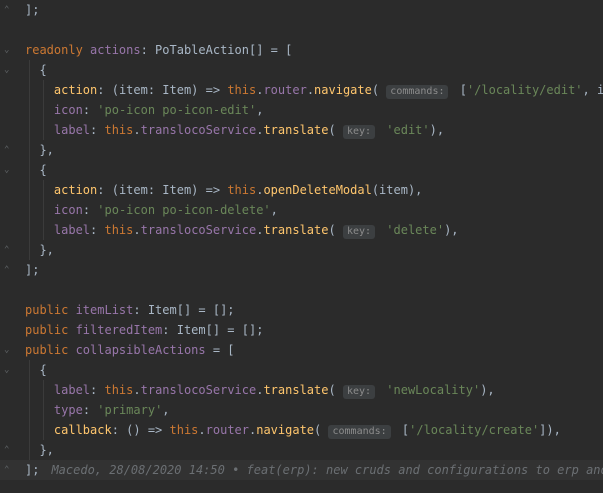  Describe the element at coordinates (335, 390) in the screenshot. I see `code-token: (` at that location.